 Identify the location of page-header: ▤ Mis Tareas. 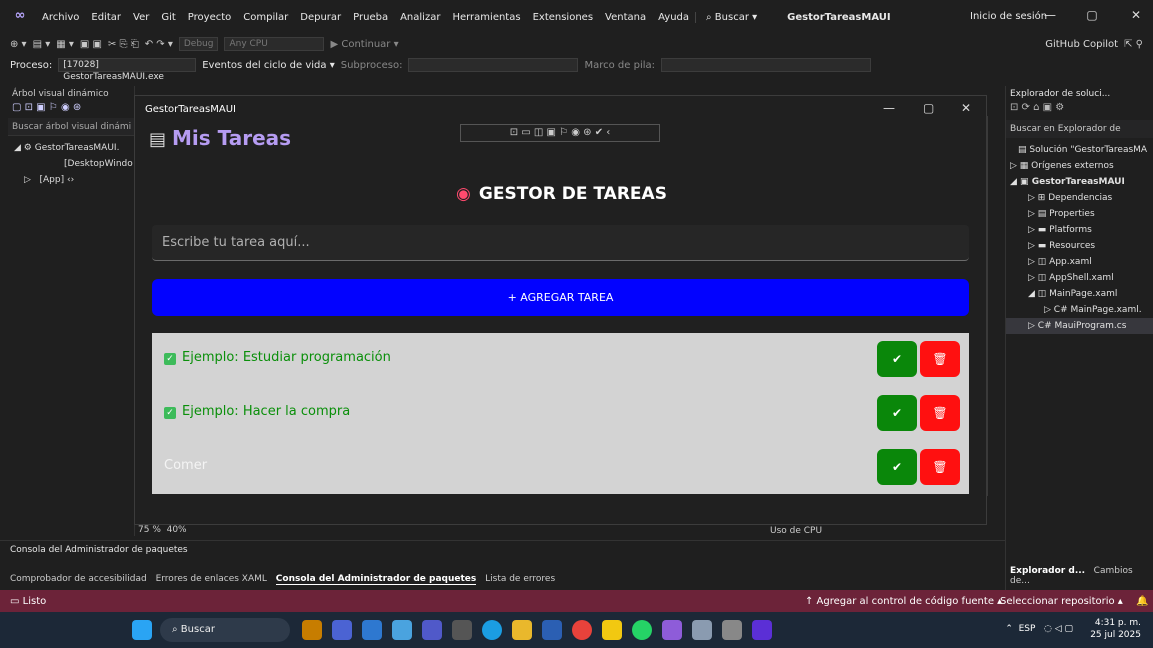
(220, 138).